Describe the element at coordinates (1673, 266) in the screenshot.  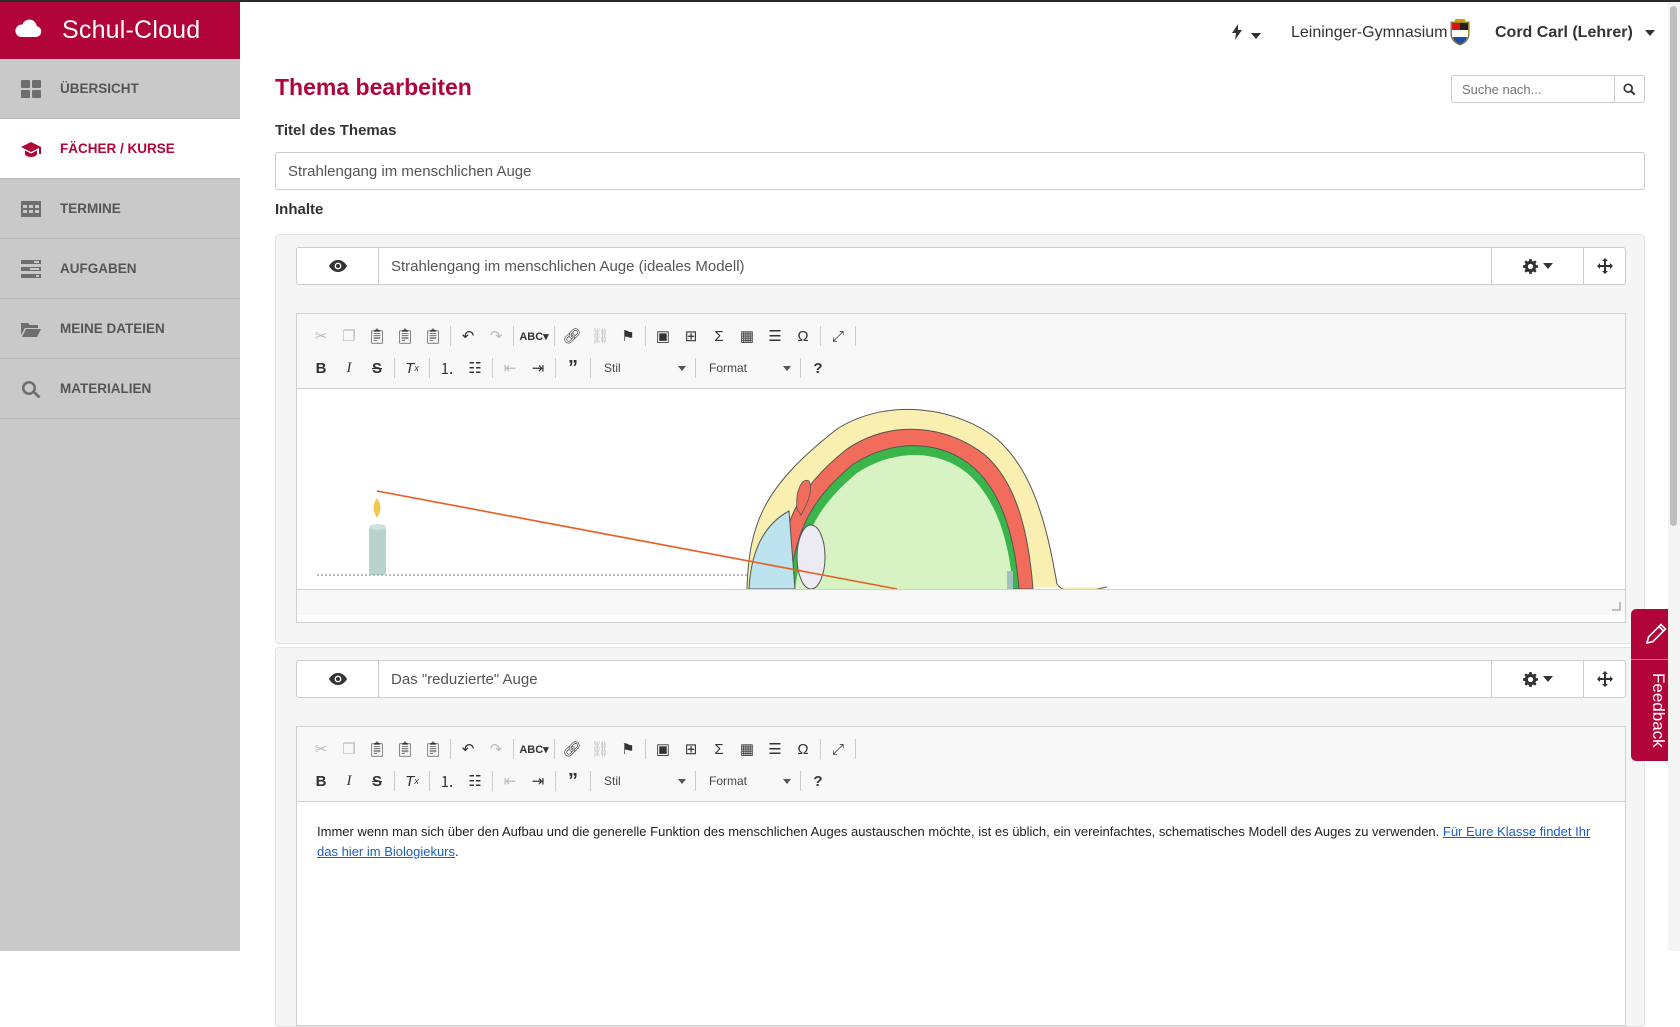
I see `scrollbar-thumb` at that location.